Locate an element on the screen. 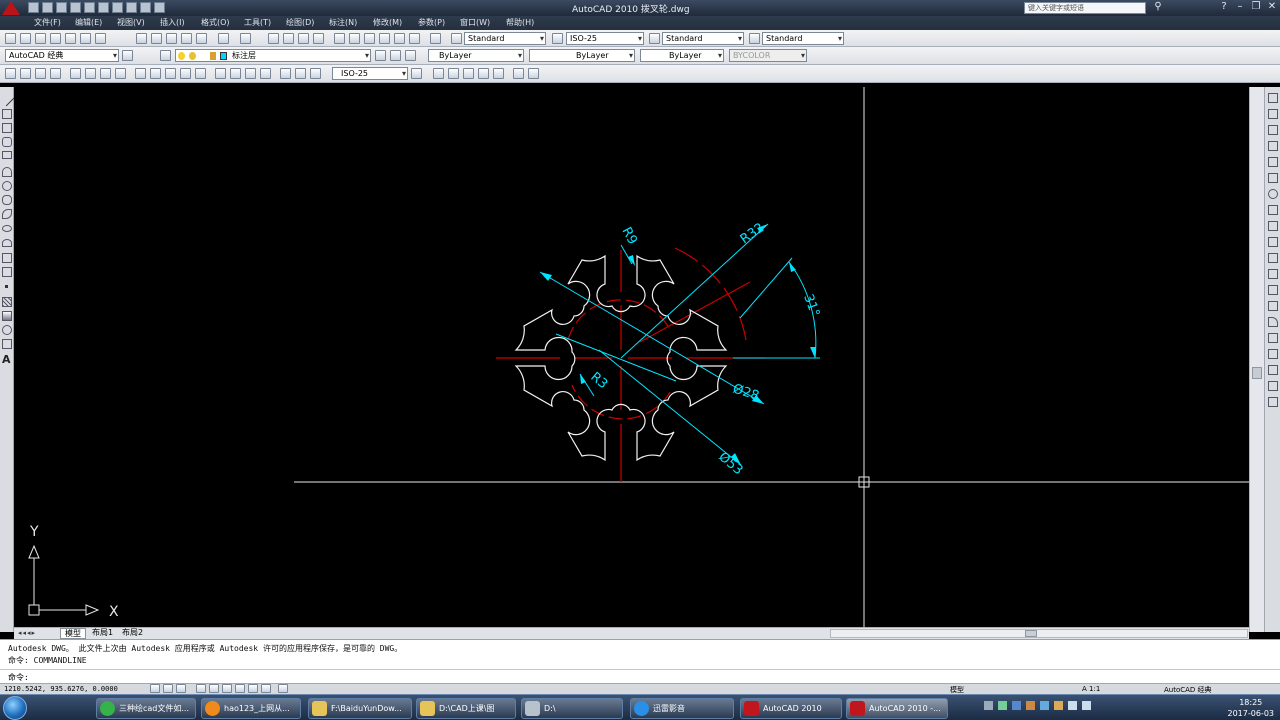  tab-model: 模型 is located at coordinates (73, 633).